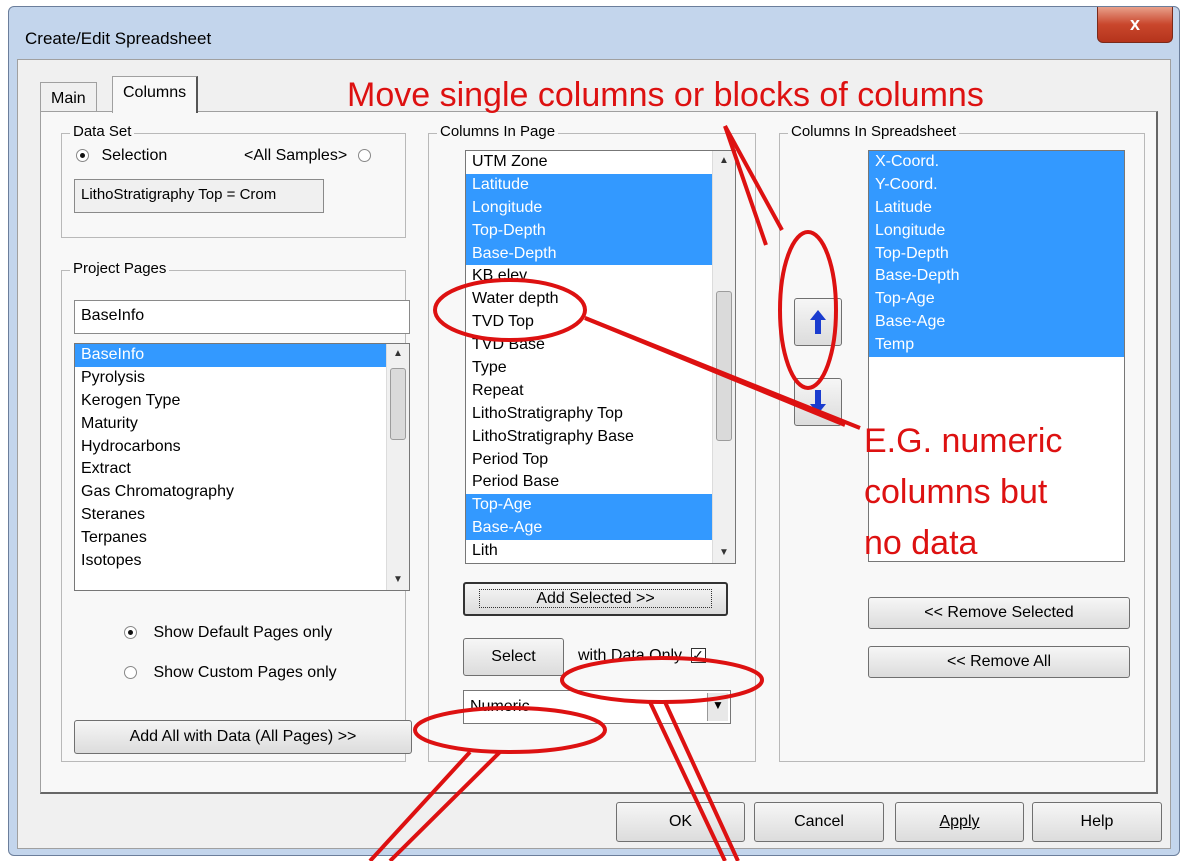  Describe the element at coordinates (155, 94) in the screenshot. I see `tab-columns: Columns` at that location.